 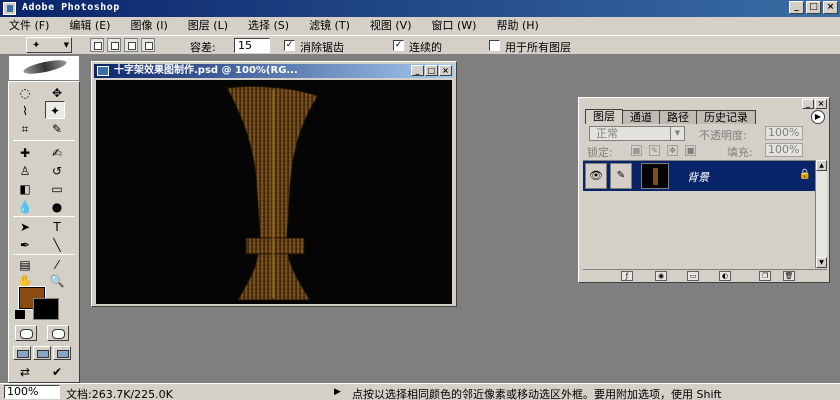 What do you see at coordinates (637, 133) in the screenshot?
I see `blend-mode-select: 正常 ▼` at bounding box center [637, 133].